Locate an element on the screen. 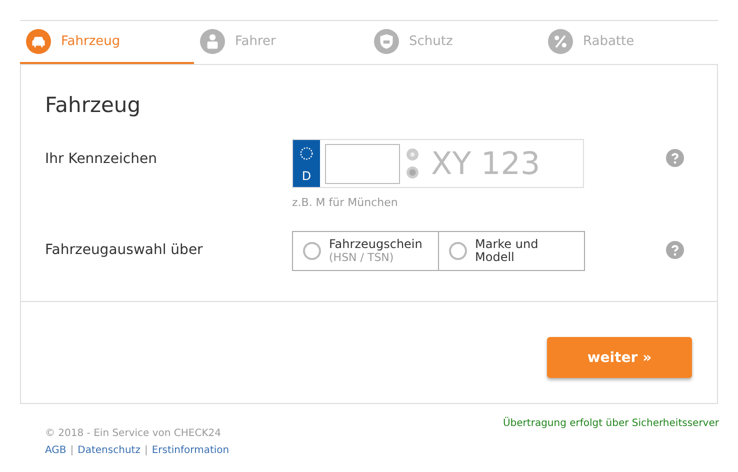 Image resolution: width=738 pixels, height=472 pixels. field-hint: z.B. M für München is located at coordinates (345, 202).